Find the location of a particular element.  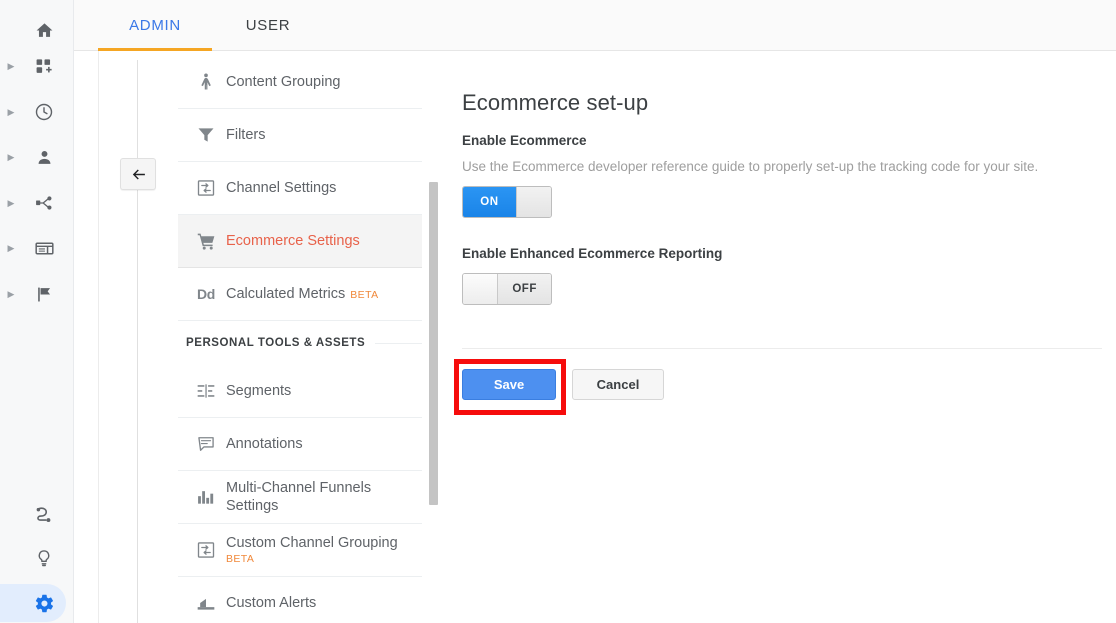

menu-item-label: Multi-Channel Funnels Settings is located at coordinates (299, 496).